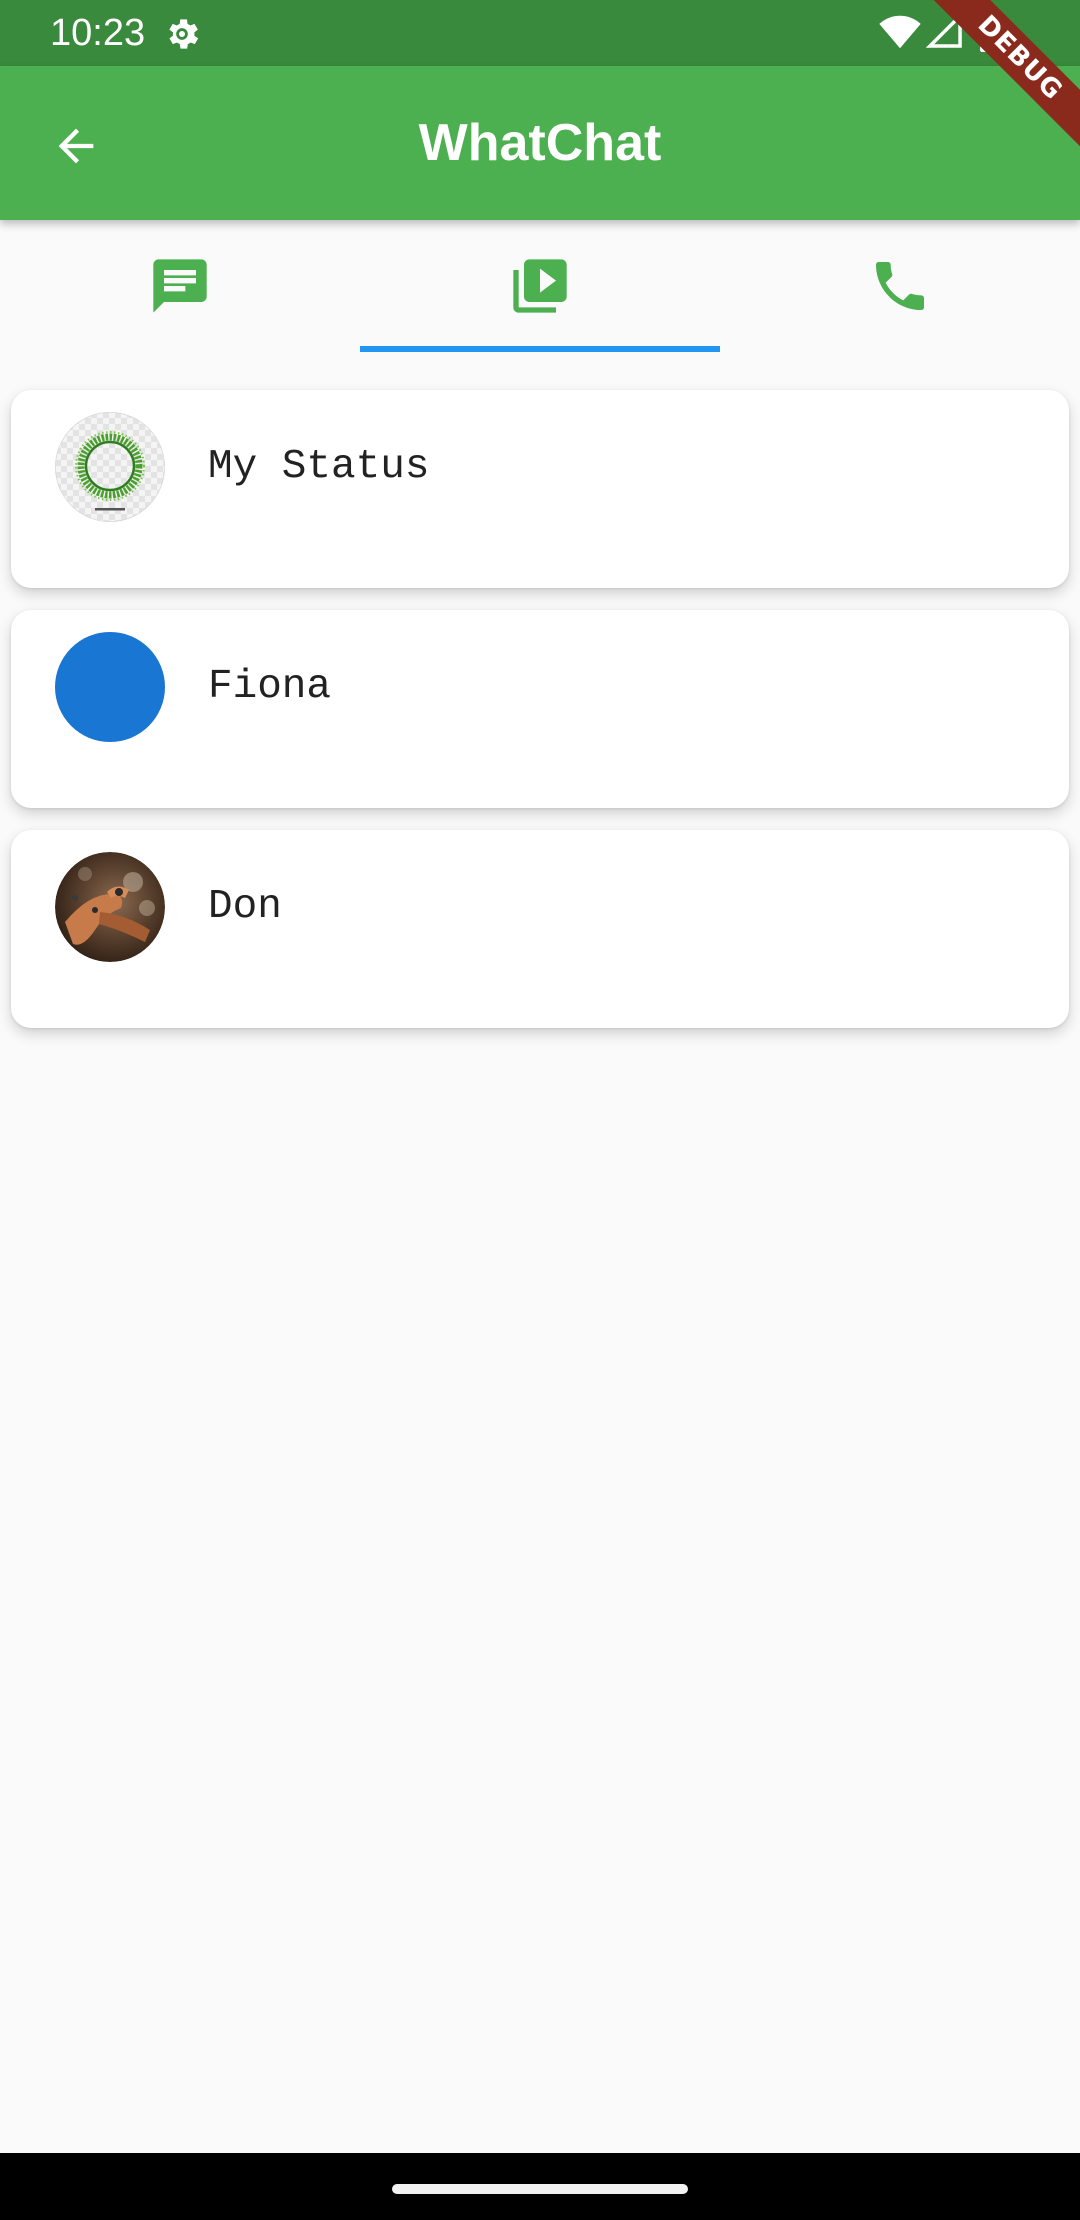  What do you see at coordinates (184, 34) in the screenshot?
I see `settings-gear-icon` at bounding box center [184, 34].